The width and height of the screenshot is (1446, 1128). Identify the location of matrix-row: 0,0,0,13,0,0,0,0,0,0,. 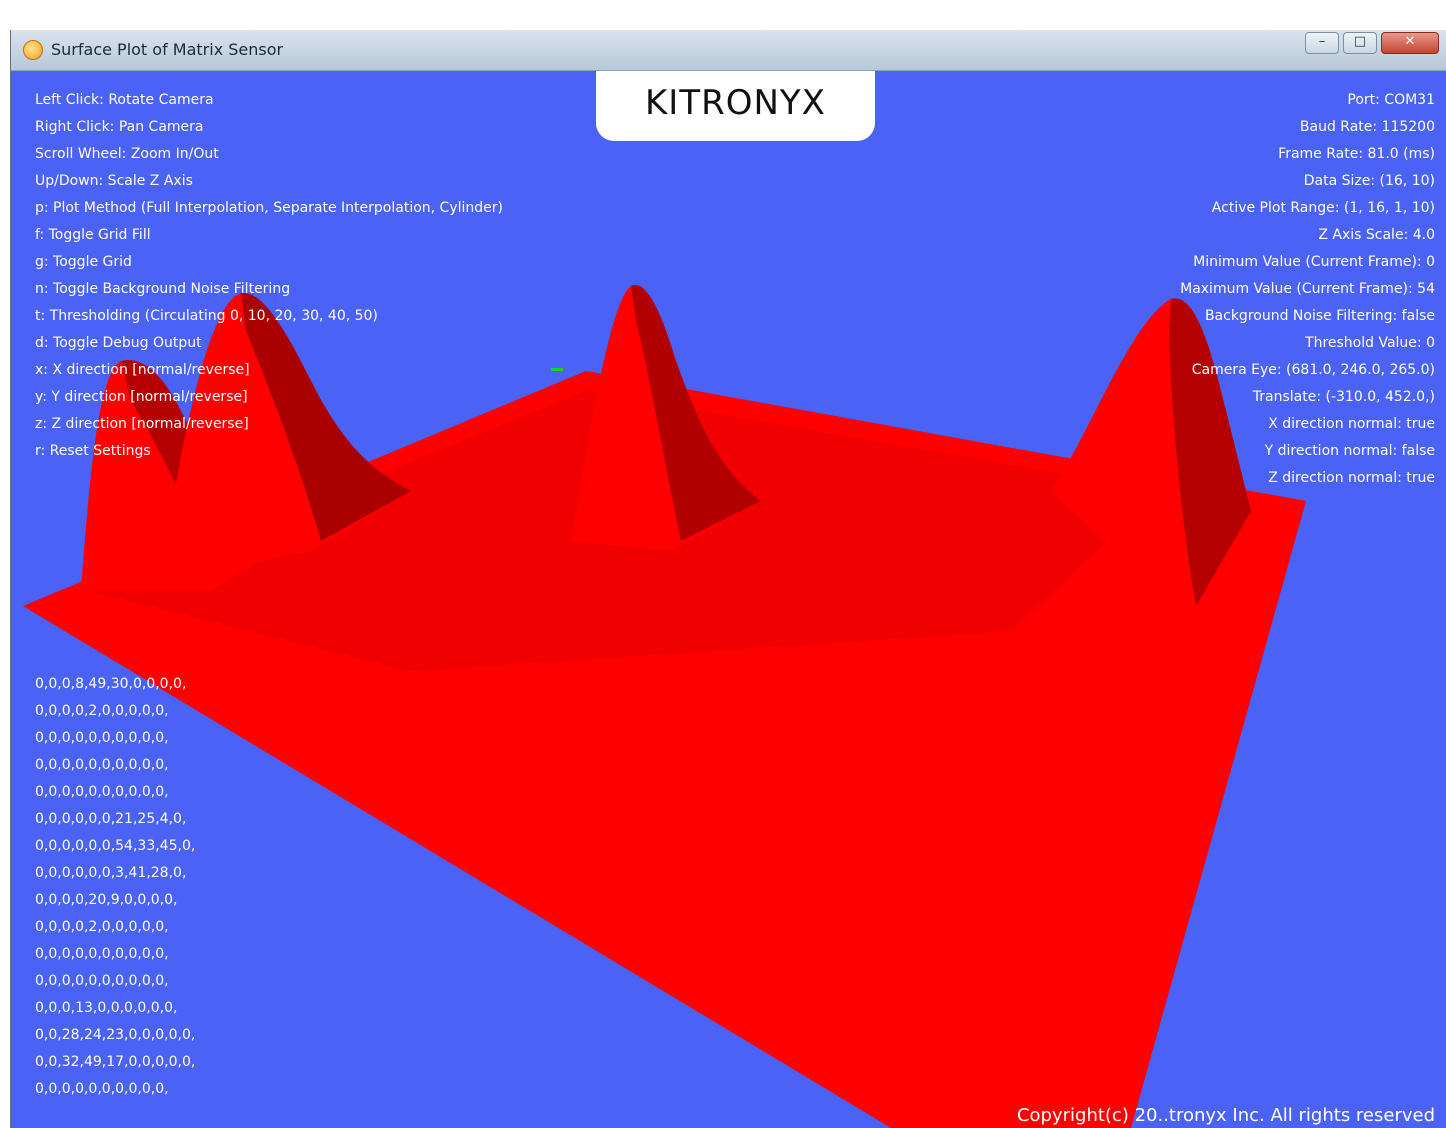
(106, 1008).